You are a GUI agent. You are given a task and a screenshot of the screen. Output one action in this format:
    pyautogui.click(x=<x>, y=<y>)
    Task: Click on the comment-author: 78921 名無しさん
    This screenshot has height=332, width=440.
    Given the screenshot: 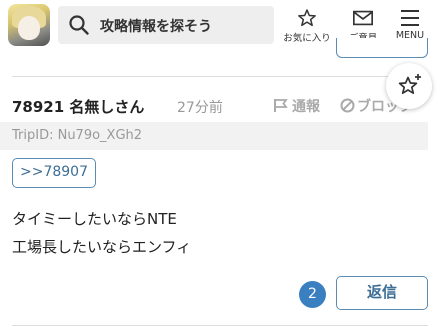 What is the action you would take?
    pyautogui.click(x=78, y=107)
    